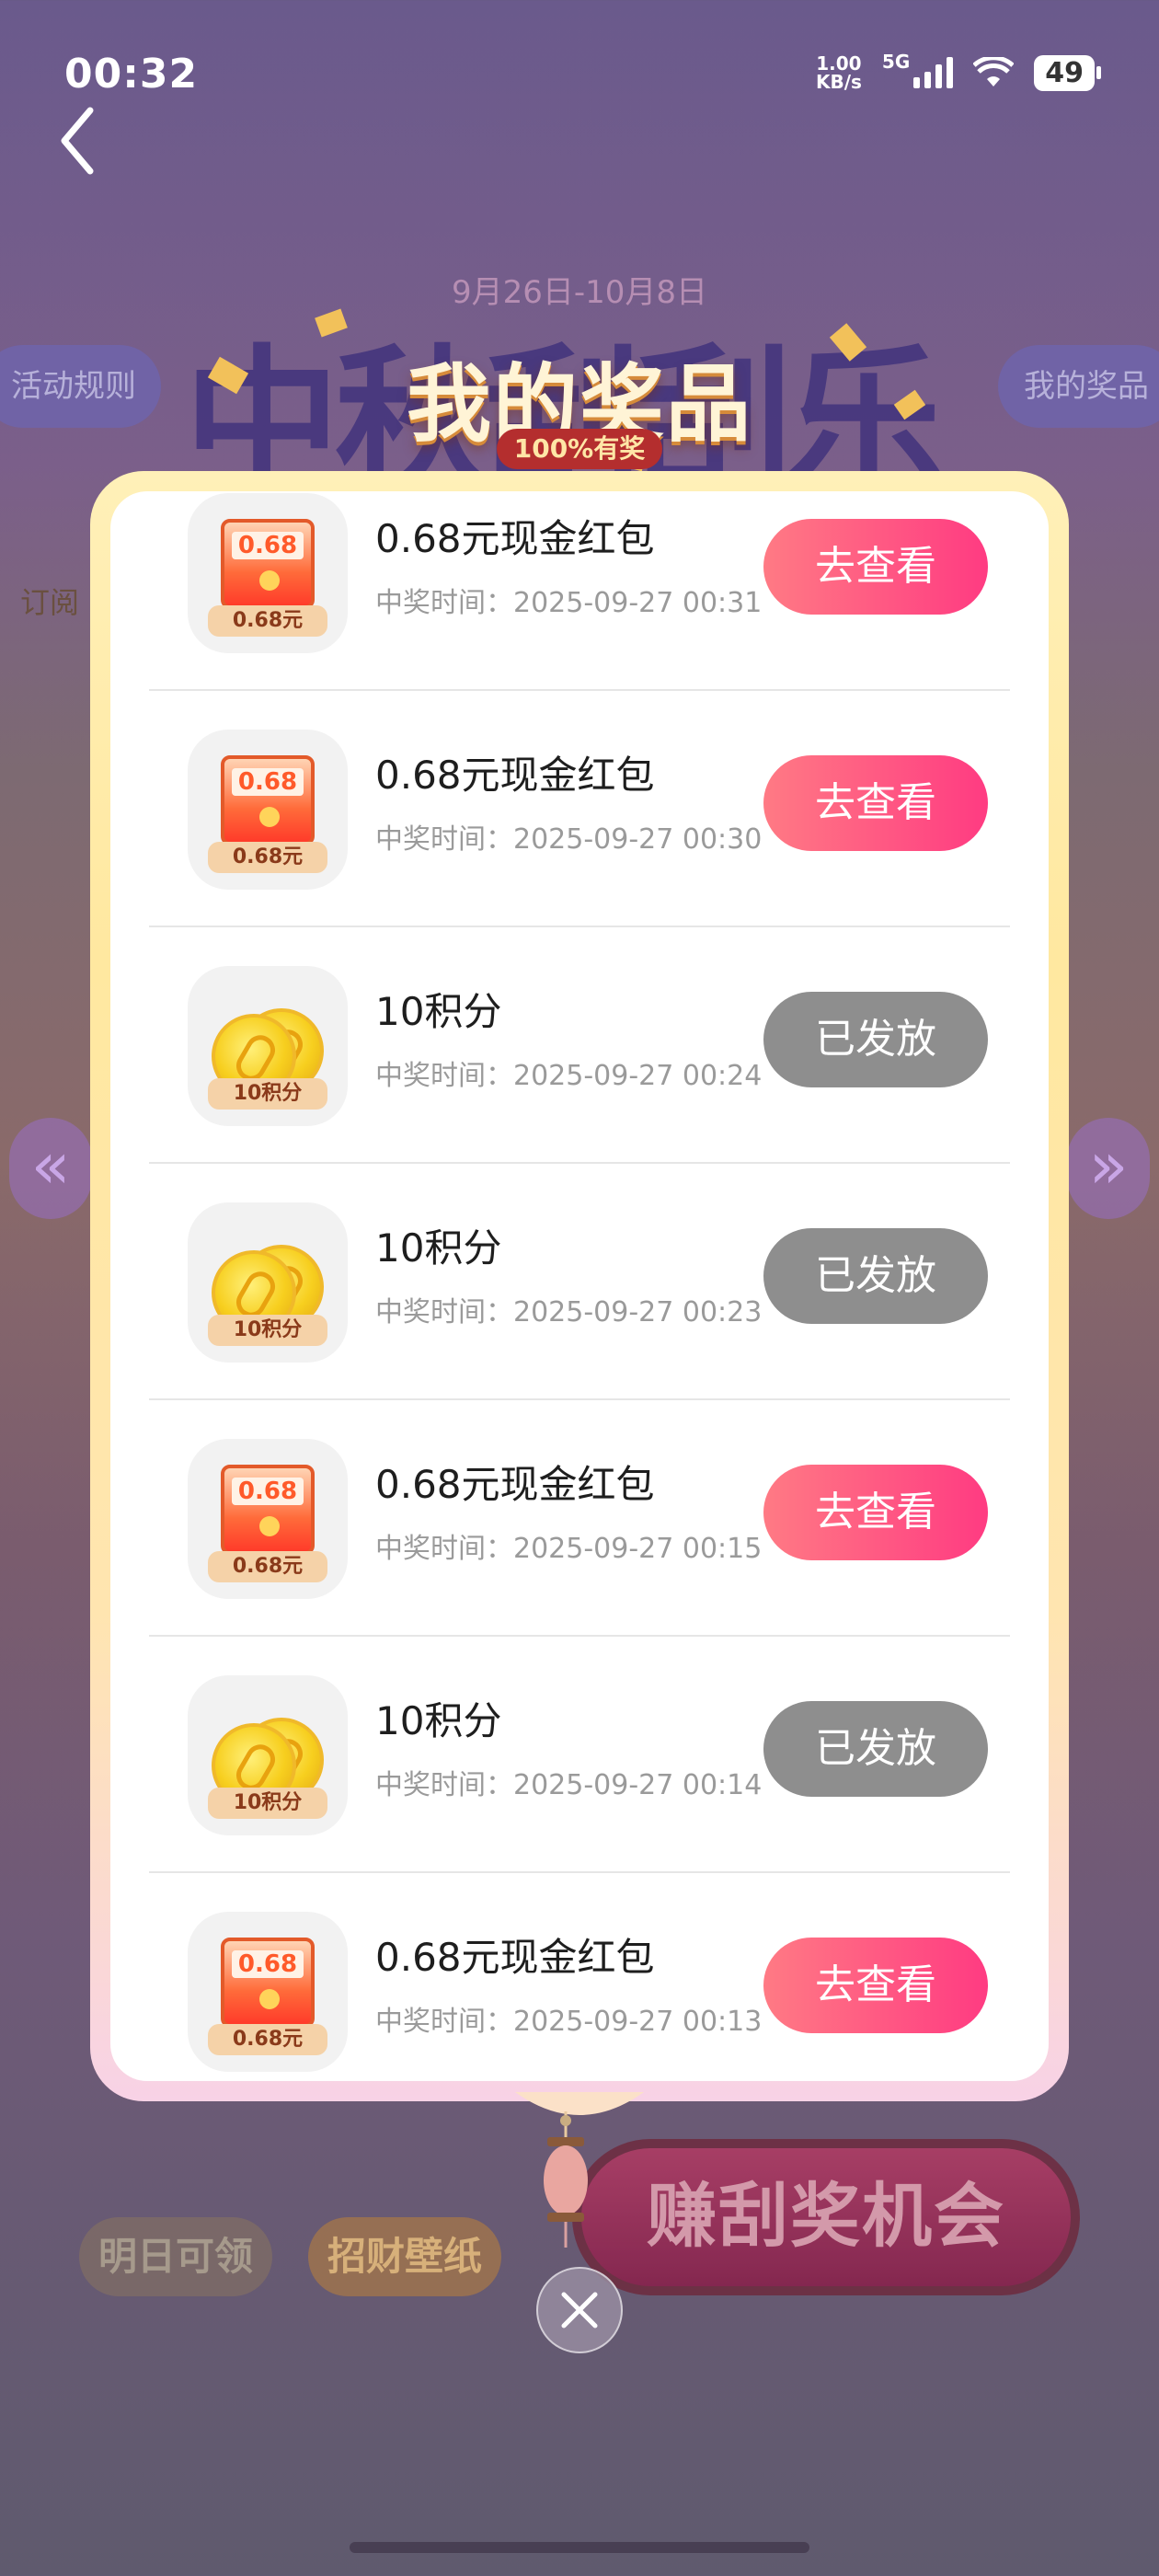  Describe the element at coordinates (131, 74) in the screenshot. I see `status-time: 00:32` at that location.